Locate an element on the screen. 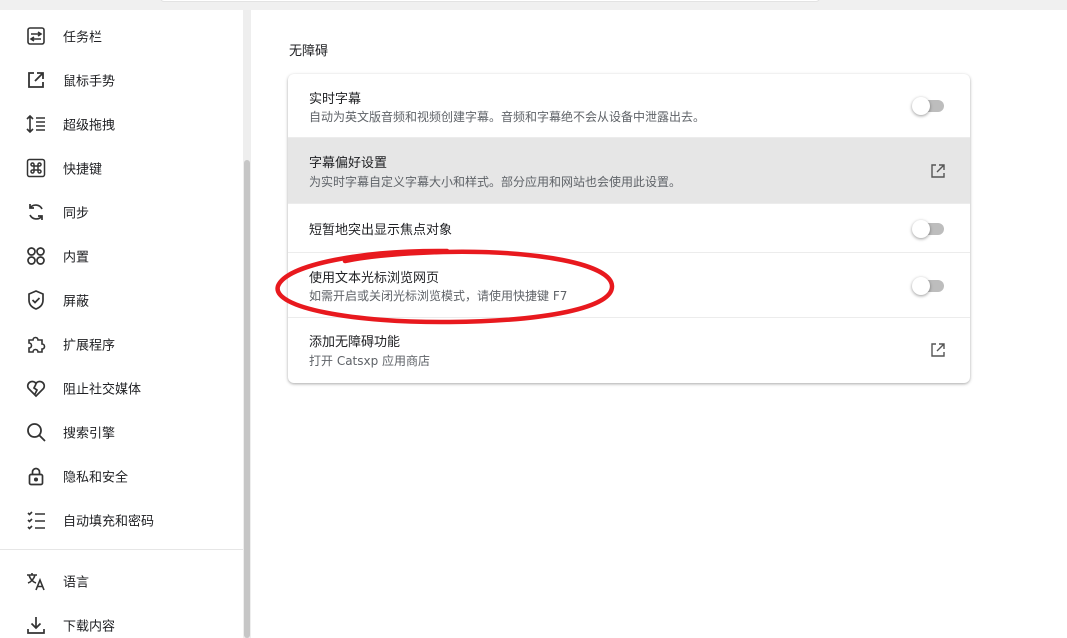  sidebar-divider is located at coordinates (121, 549).